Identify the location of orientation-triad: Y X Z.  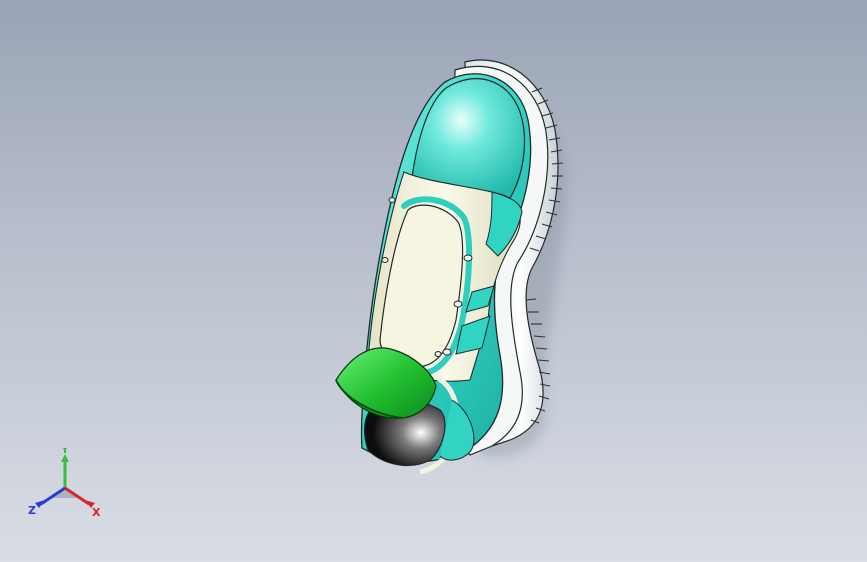
(65, 485).